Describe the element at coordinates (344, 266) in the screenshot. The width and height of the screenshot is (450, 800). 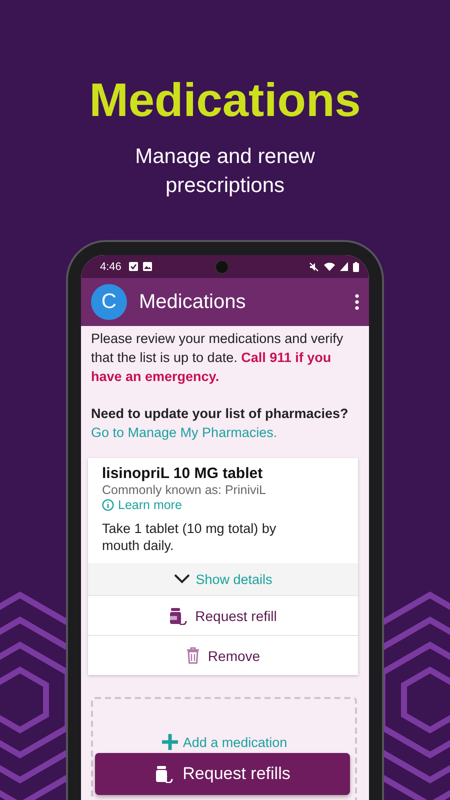
I see `signal-icon` at that location.